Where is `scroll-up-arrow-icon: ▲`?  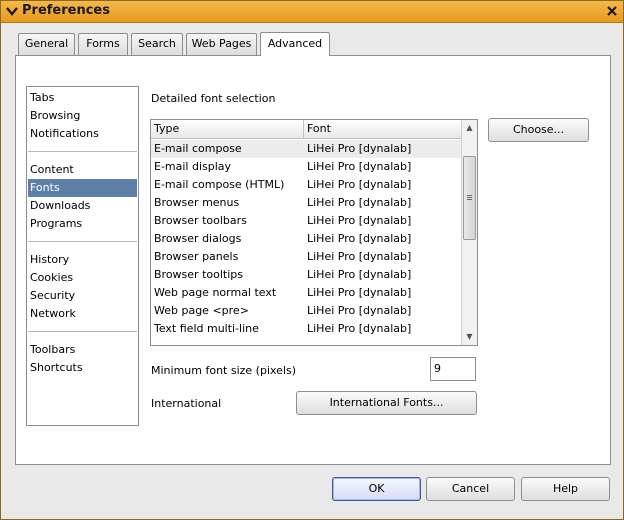
scroll-up-arrow-icon: ▲ is located at coordinates (469, 128).